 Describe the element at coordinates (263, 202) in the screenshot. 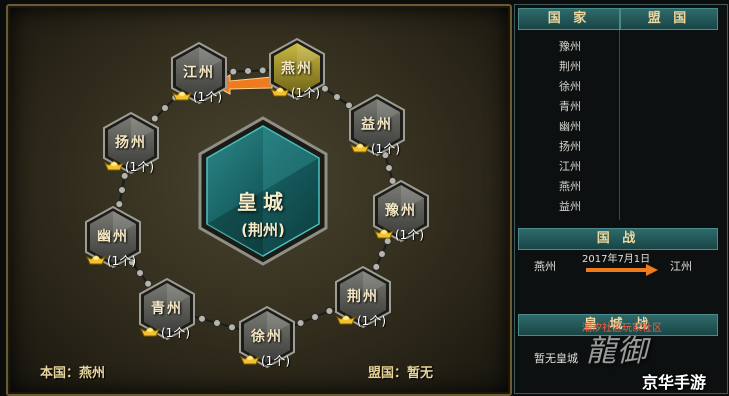

I see `palace-name: 皇城` at that location.